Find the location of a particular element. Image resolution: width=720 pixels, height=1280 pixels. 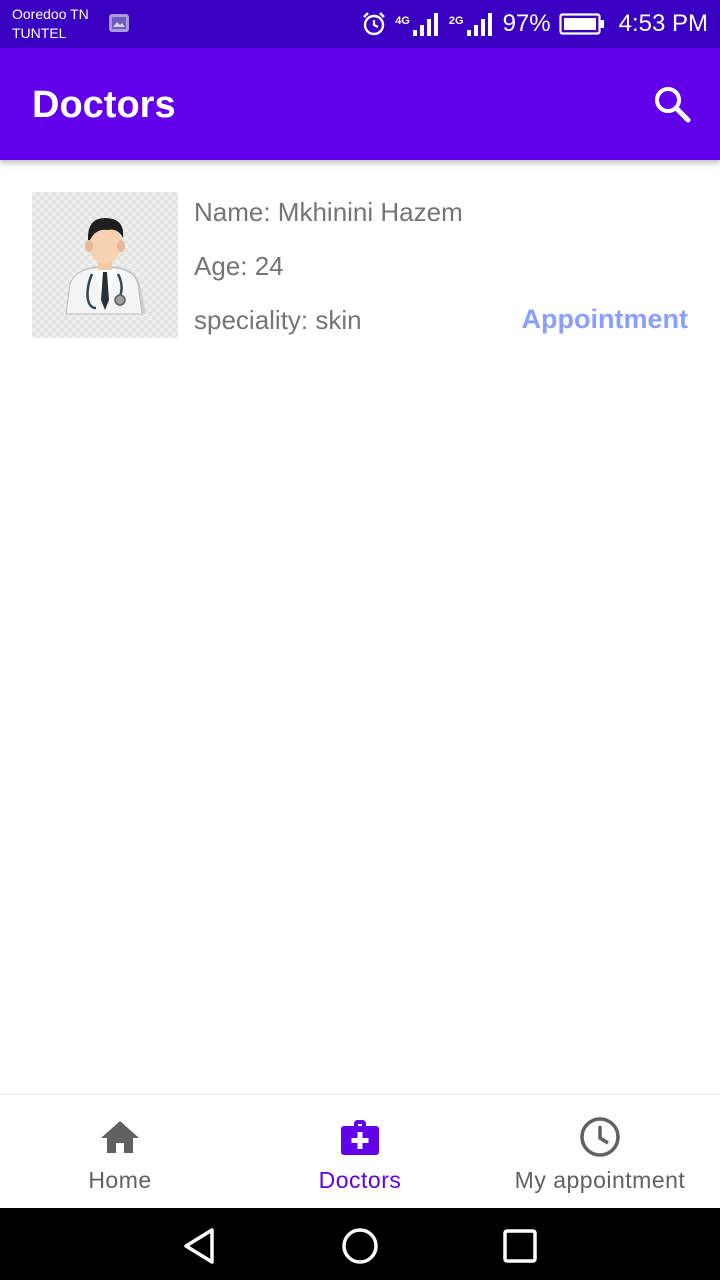

status-time: 4:53 PM is located at coordinates (663, 23).